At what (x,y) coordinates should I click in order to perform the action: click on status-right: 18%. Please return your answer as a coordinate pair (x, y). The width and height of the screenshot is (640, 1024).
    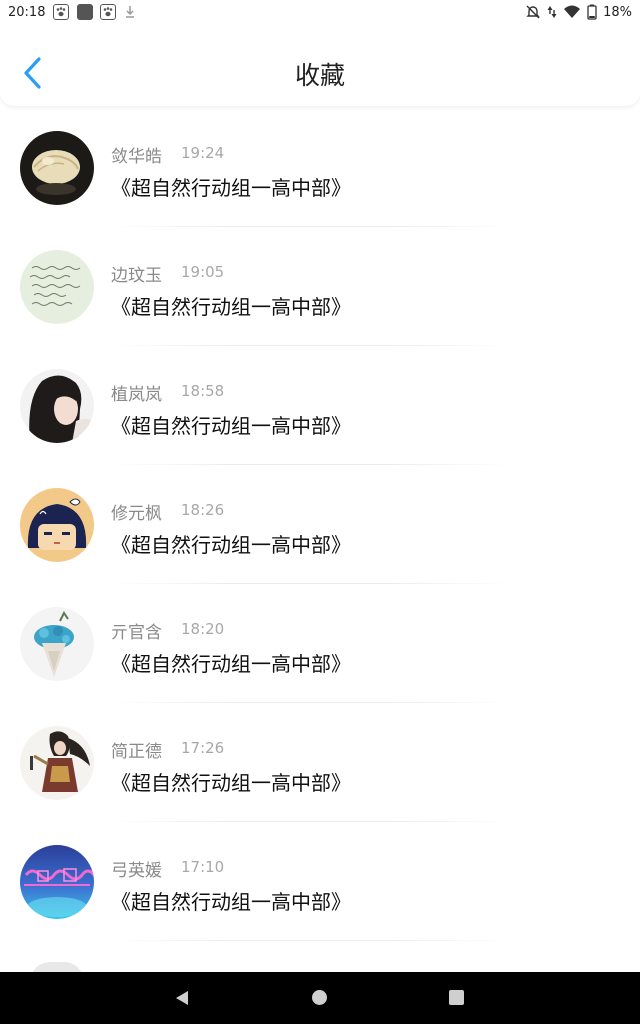
    Looking at the image, I should click on (578, 12).